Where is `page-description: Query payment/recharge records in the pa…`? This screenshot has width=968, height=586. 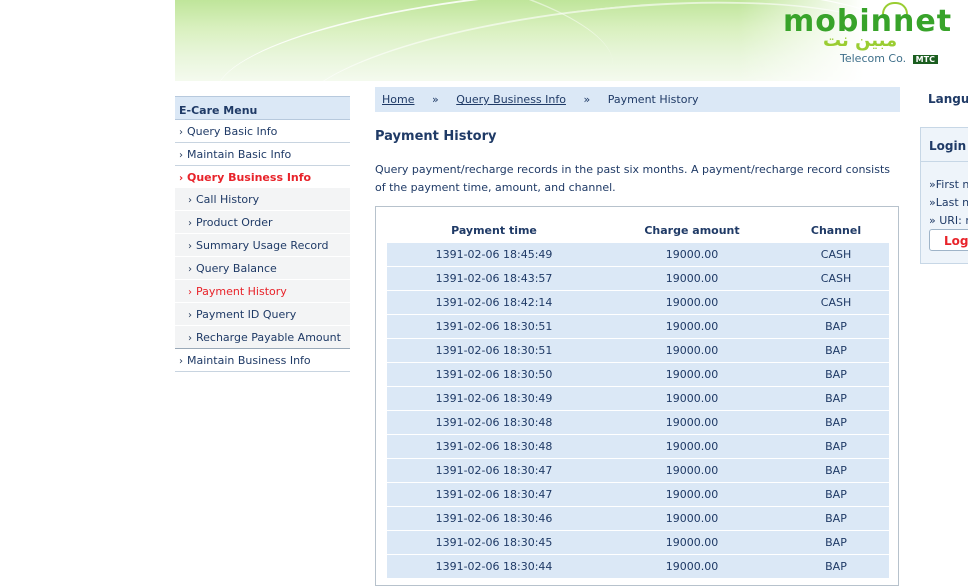
page-description: Query payment/recharge records in the pa… is located at coordinates (632, 178).